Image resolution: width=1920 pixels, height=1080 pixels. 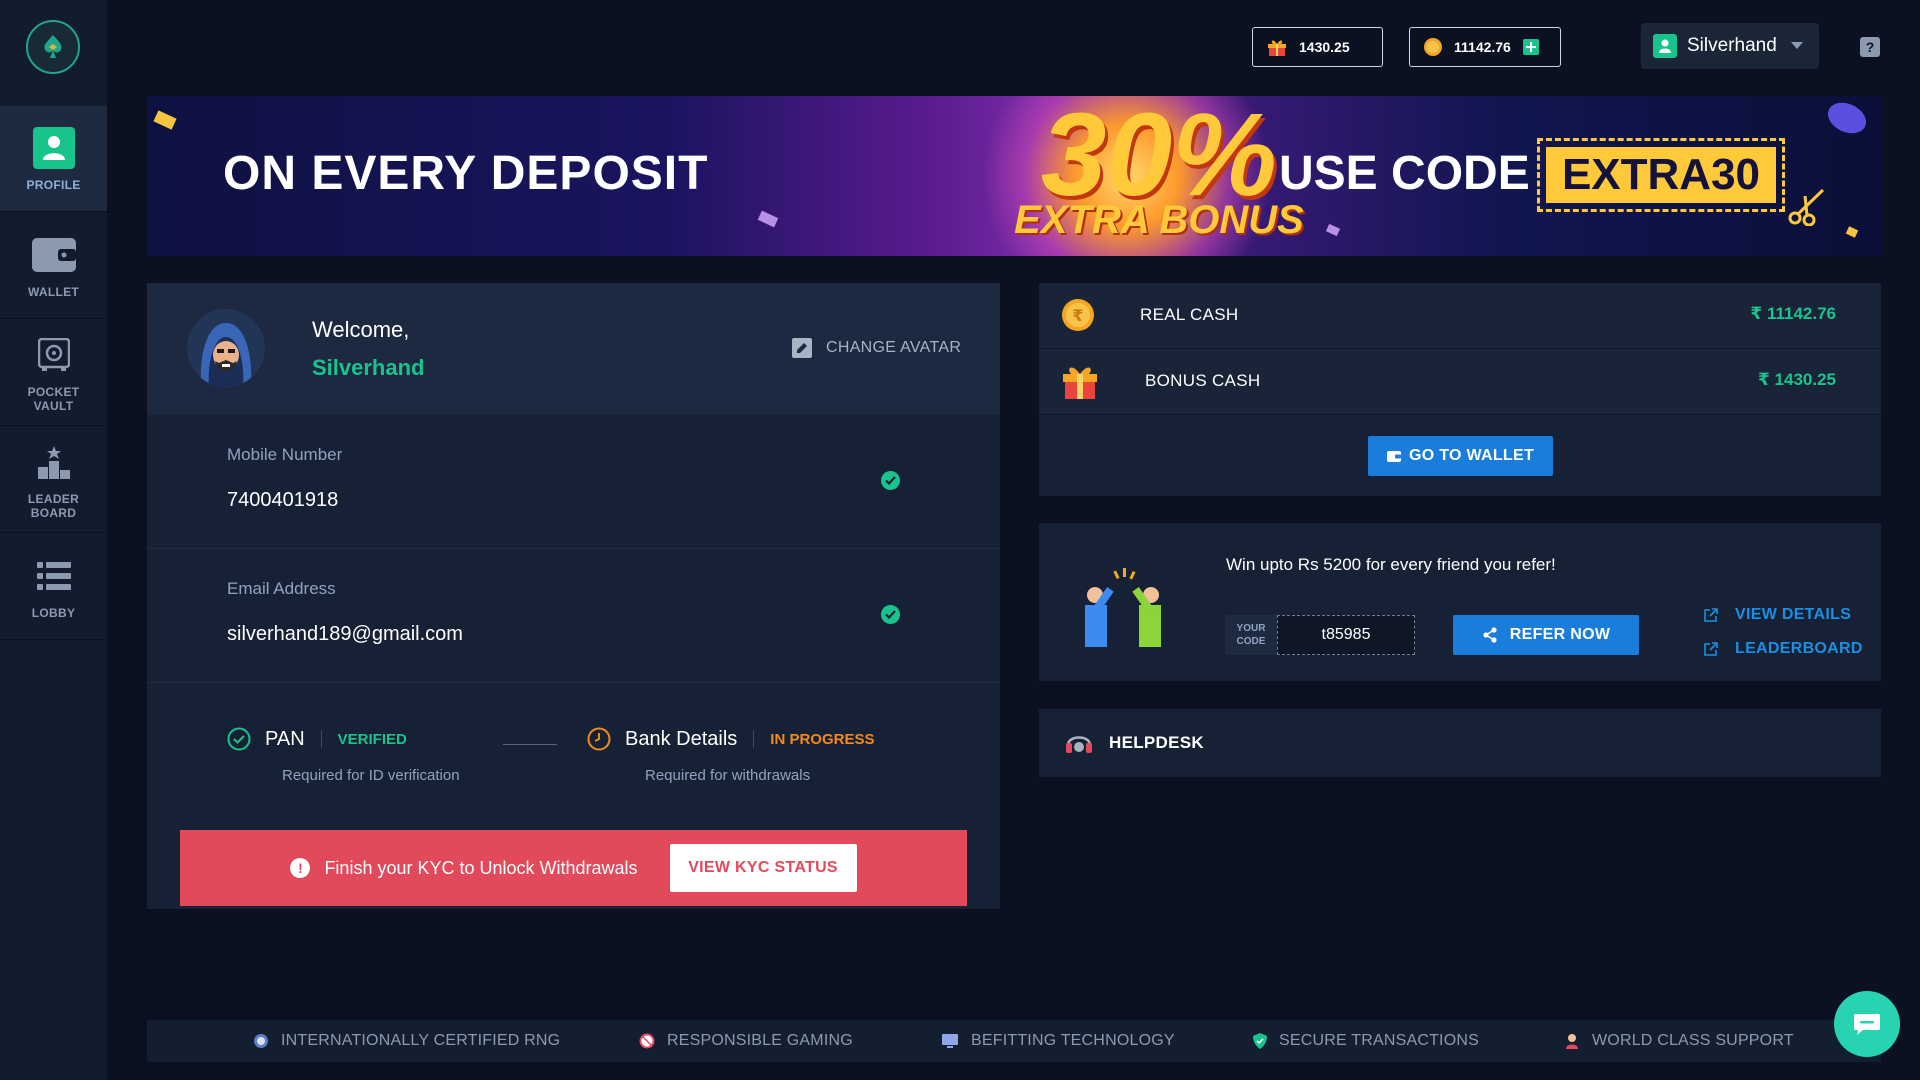 What do you see at coordinates (54, 576) in the screenshot?
I see `list-icon` at bounding box center [54, 576].